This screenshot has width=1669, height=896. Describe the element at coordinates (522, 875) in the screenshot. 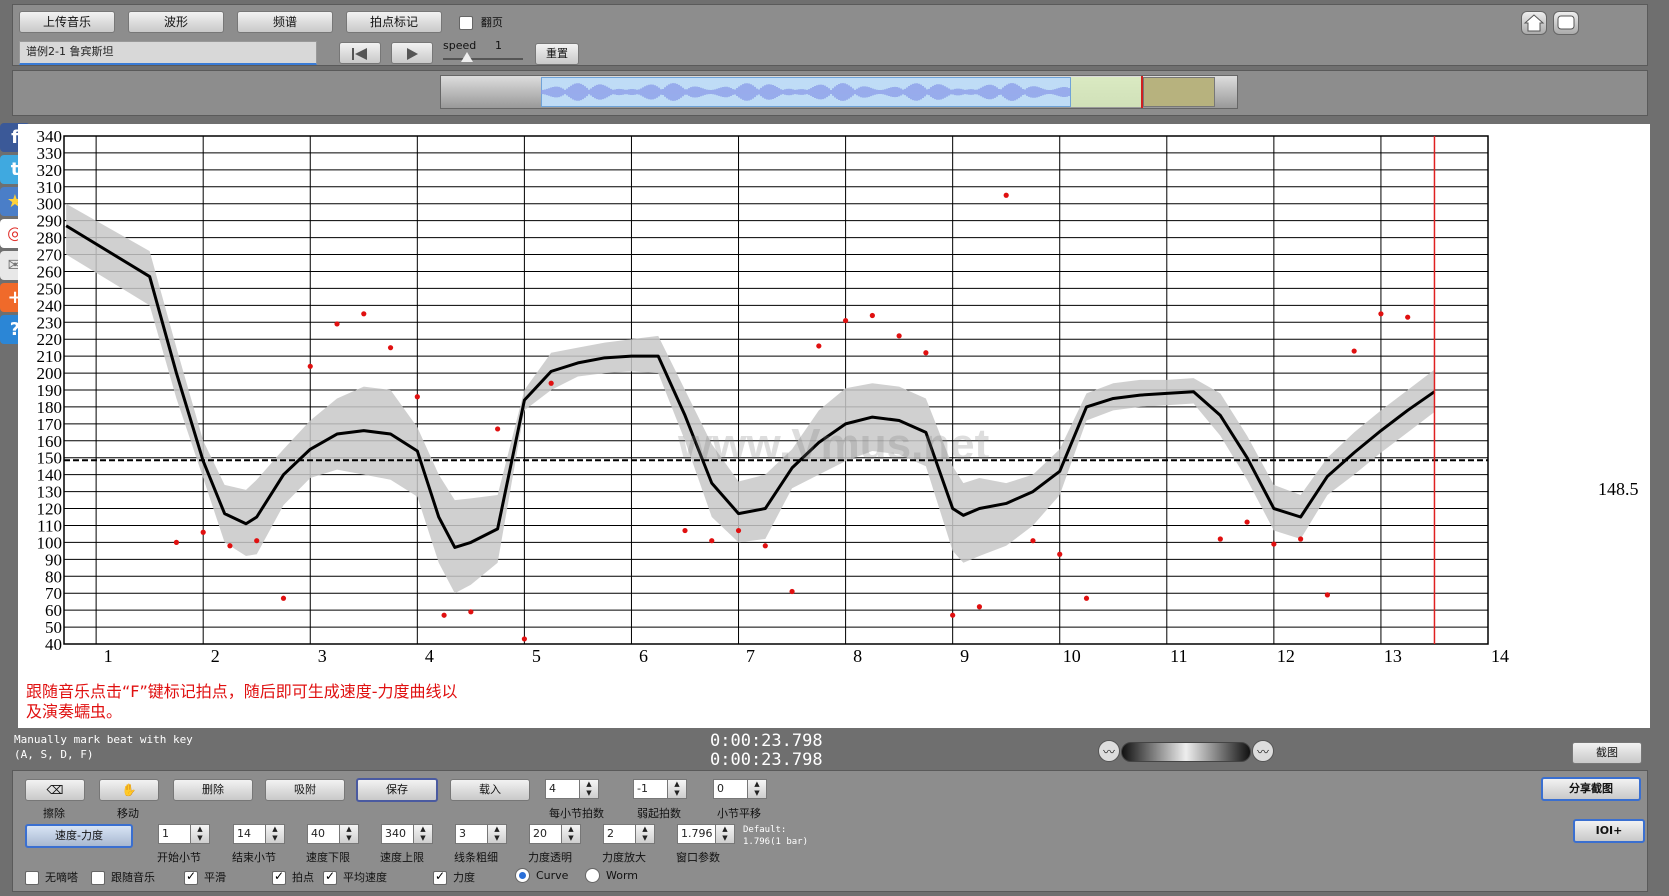

I see `curve-radio` at that location.